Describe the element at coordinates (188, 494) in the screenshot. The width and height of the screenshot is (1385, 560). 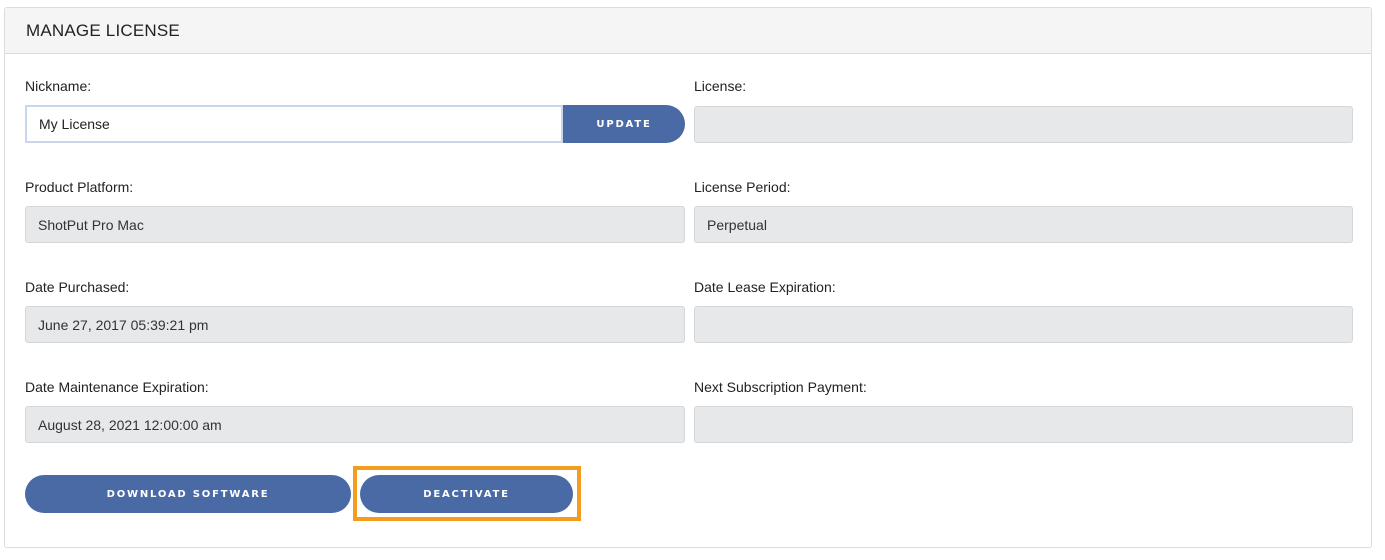
I see `download-software-button: DOWNLOAD SOFTWARE` at that location.